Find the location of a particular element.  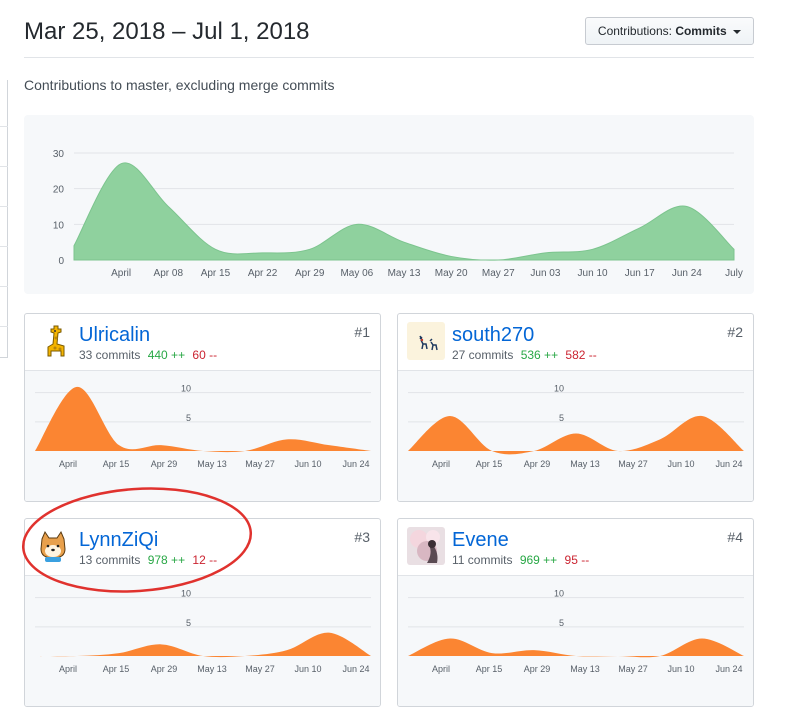

commits-area is located at coordinates (404, 211).